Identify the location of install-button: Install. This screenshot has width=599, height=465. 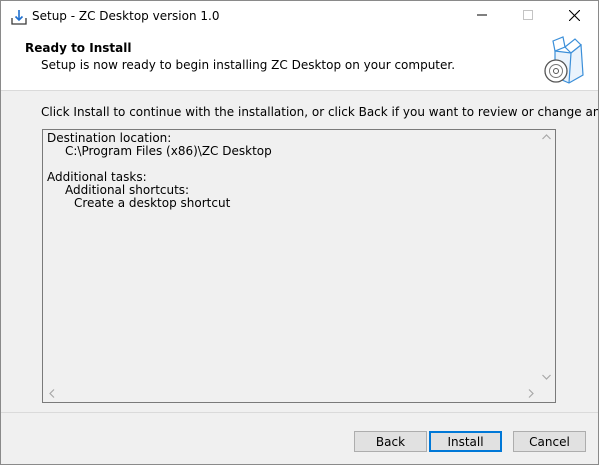
(465, 441).